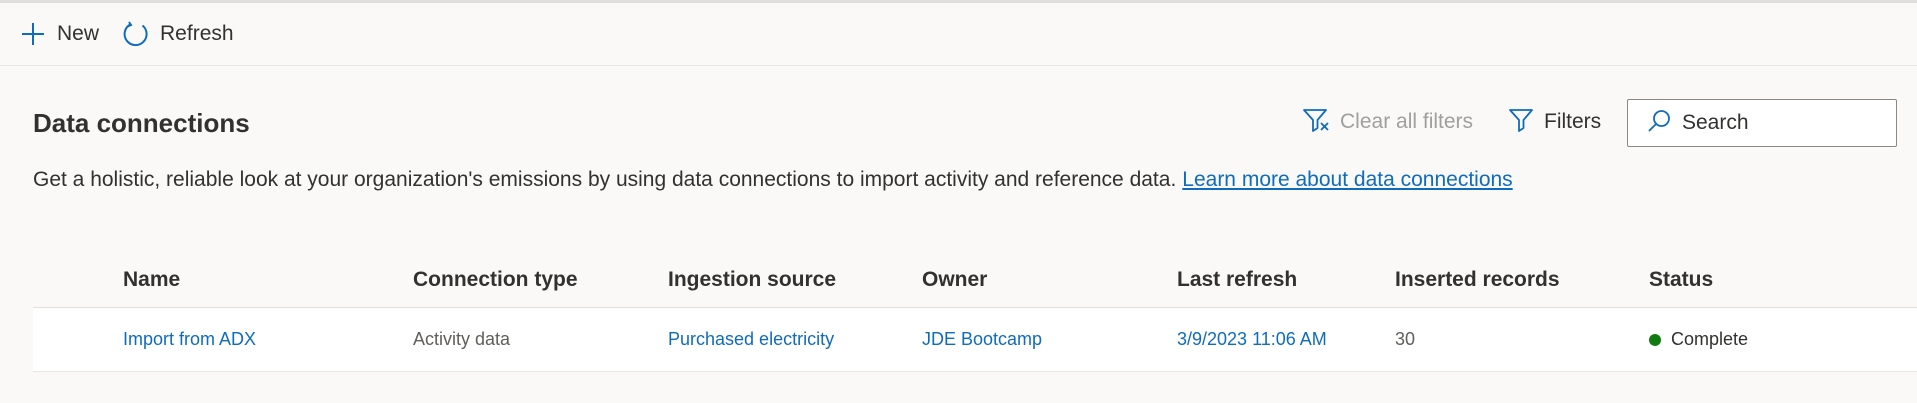  What do you see at coordinates (141, 123) in the screenshot?
I see `page-title: Data connections` at bounding box center [141, 123].